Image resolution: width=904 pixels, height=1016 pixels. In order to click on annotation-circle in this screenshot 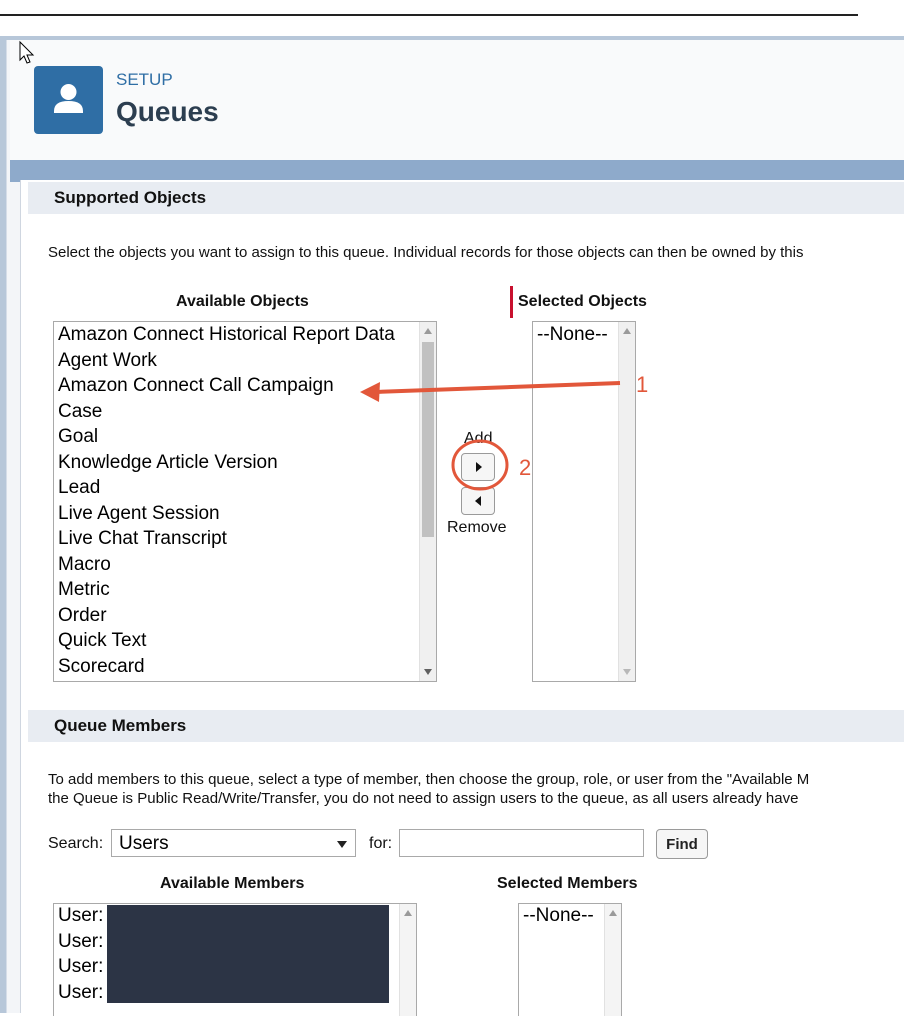, I will do `click(480, 465)`.